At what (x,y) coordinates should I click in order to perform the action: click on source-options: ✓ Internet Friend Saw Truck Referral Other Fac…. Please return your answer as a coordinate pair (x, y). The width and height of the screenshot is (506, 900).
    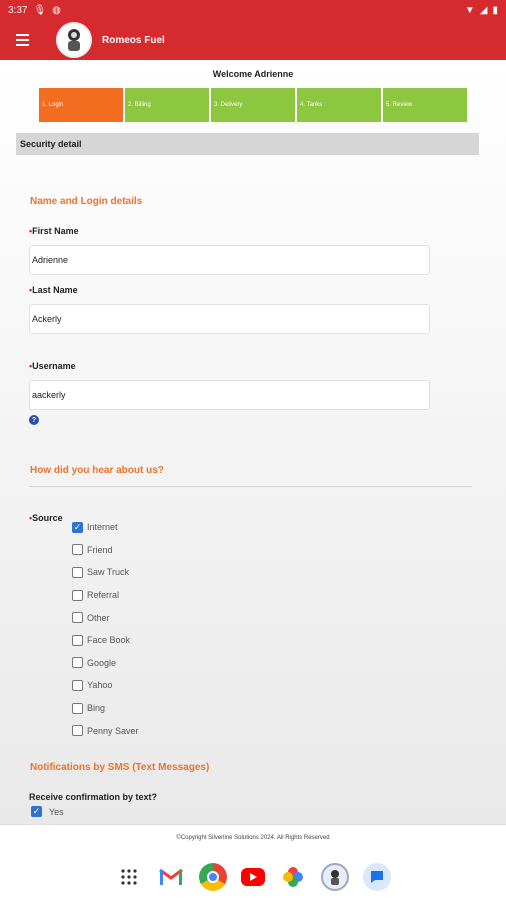
    Looking at the image, I should click on (105, 629).